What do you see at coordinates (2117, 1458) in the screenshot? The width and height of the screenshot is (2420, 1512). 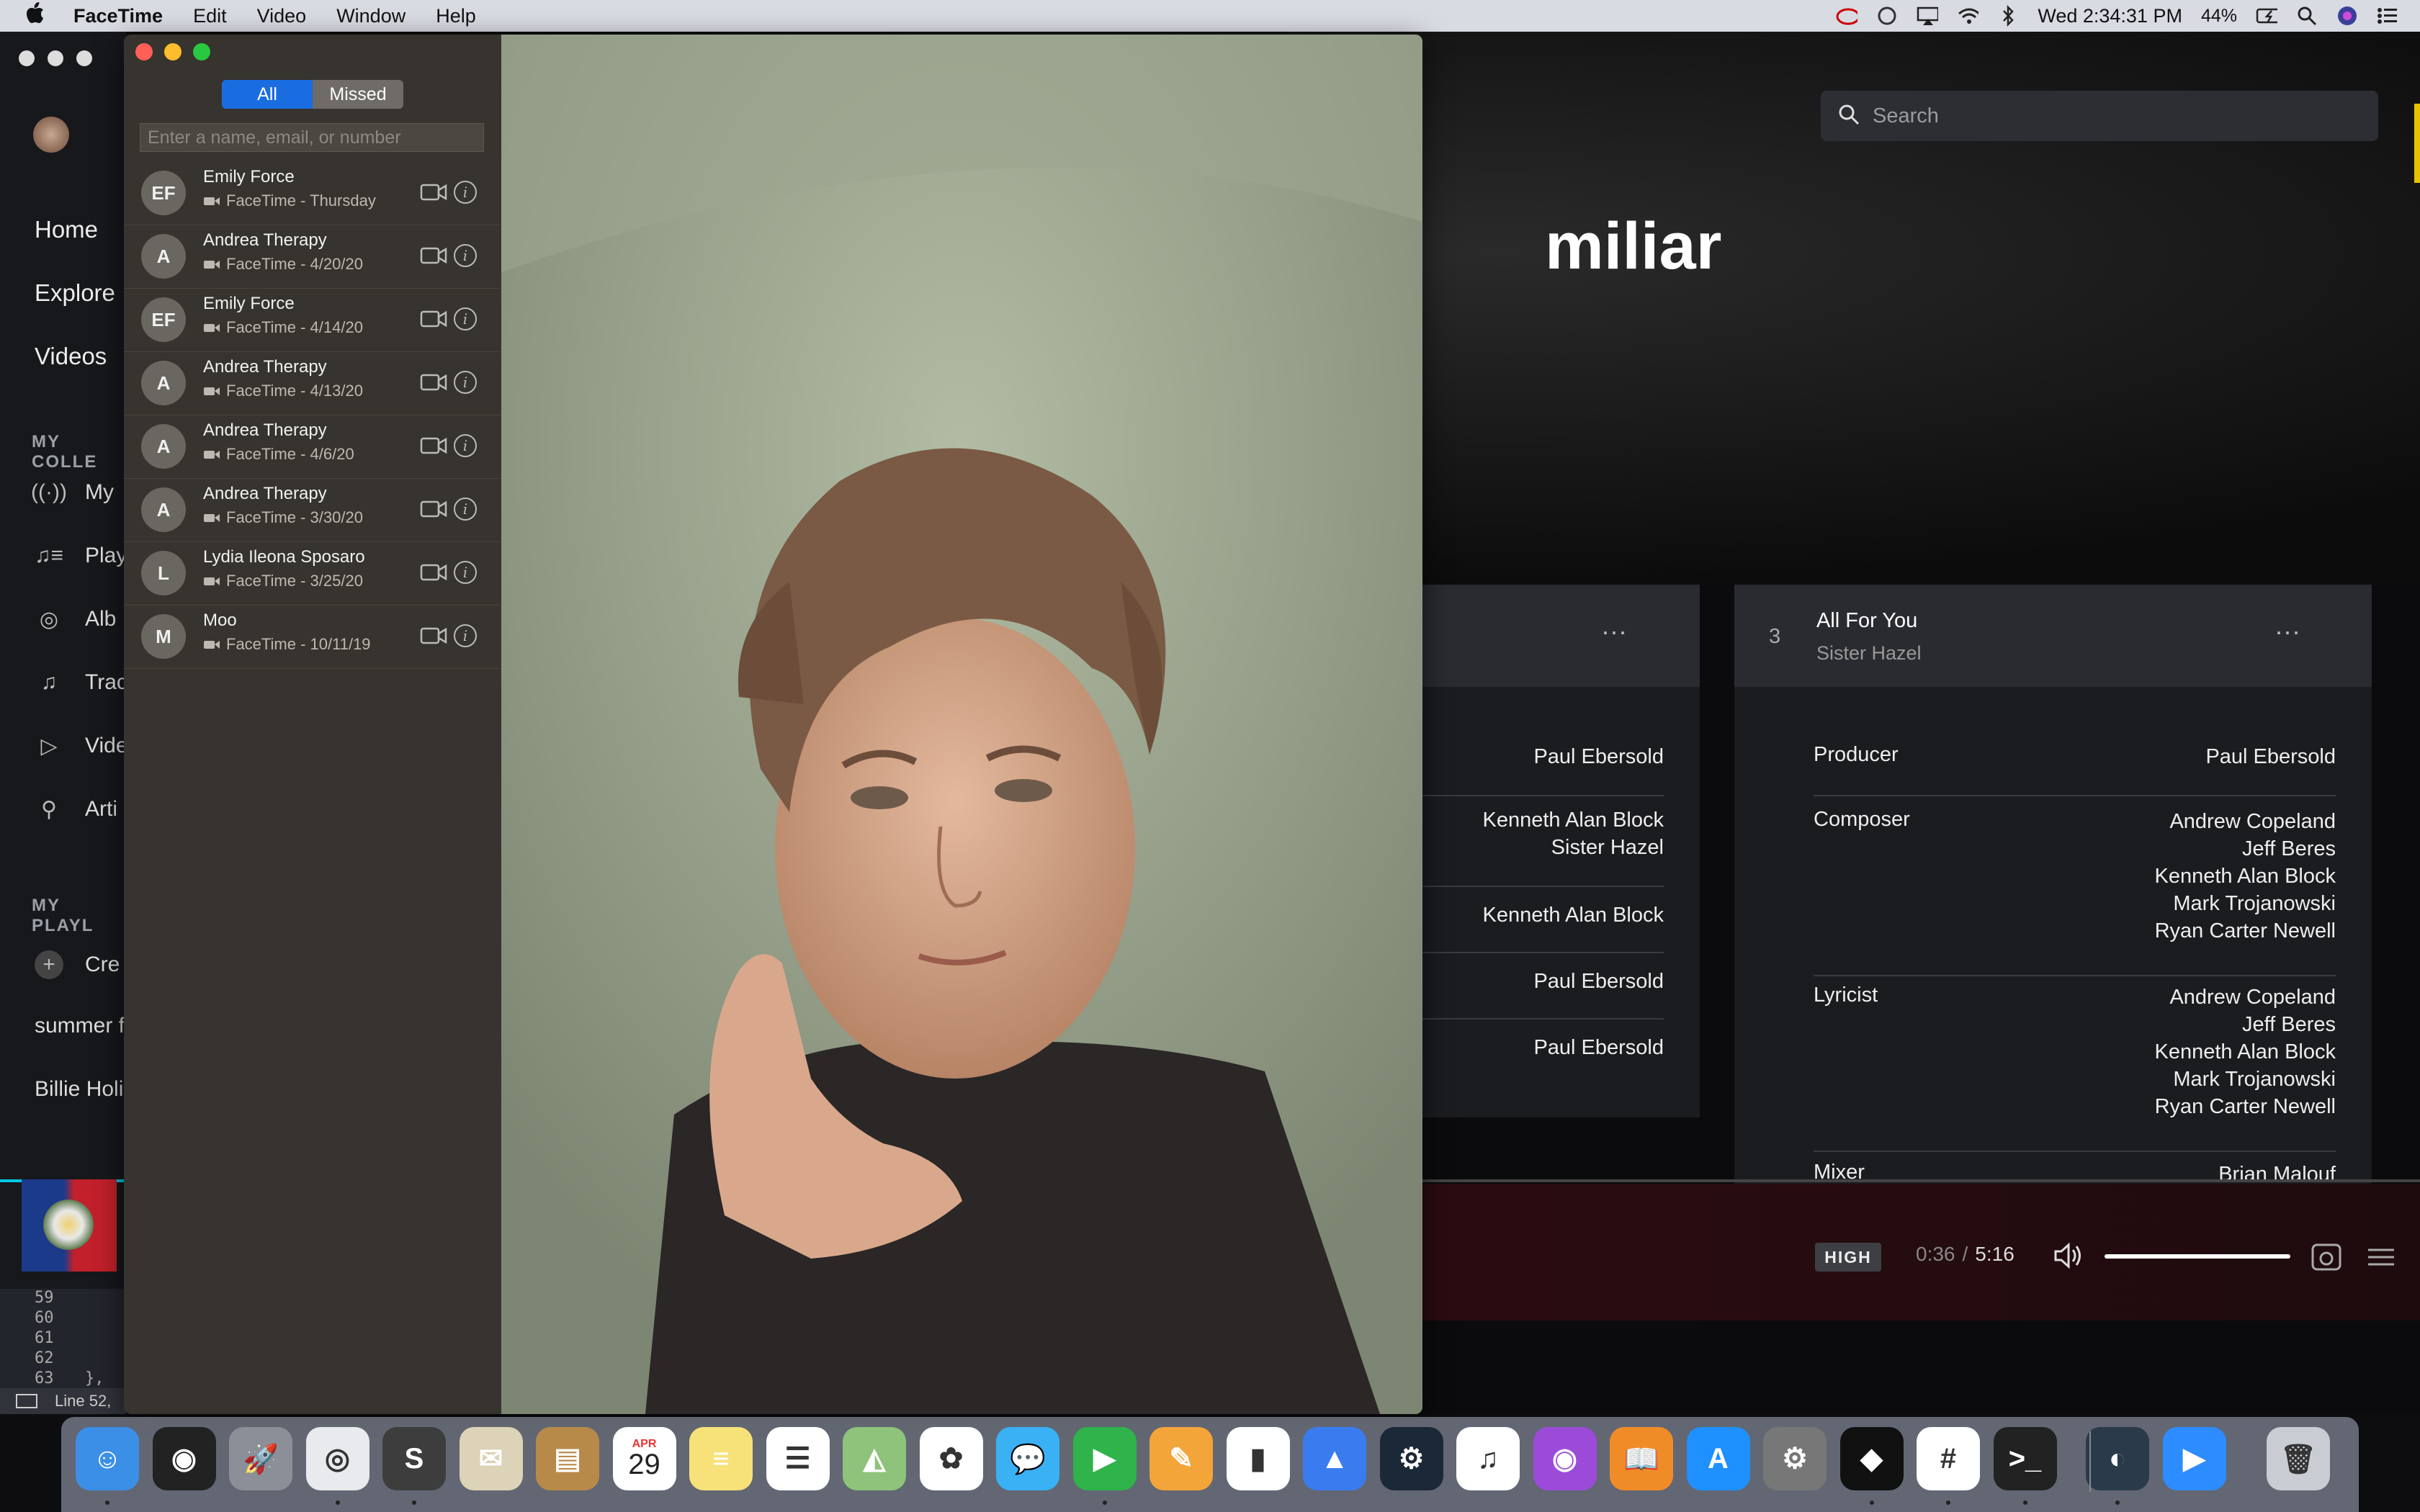 I see `airvpn-icon: ◐` at bounding box center [2117, 1458].